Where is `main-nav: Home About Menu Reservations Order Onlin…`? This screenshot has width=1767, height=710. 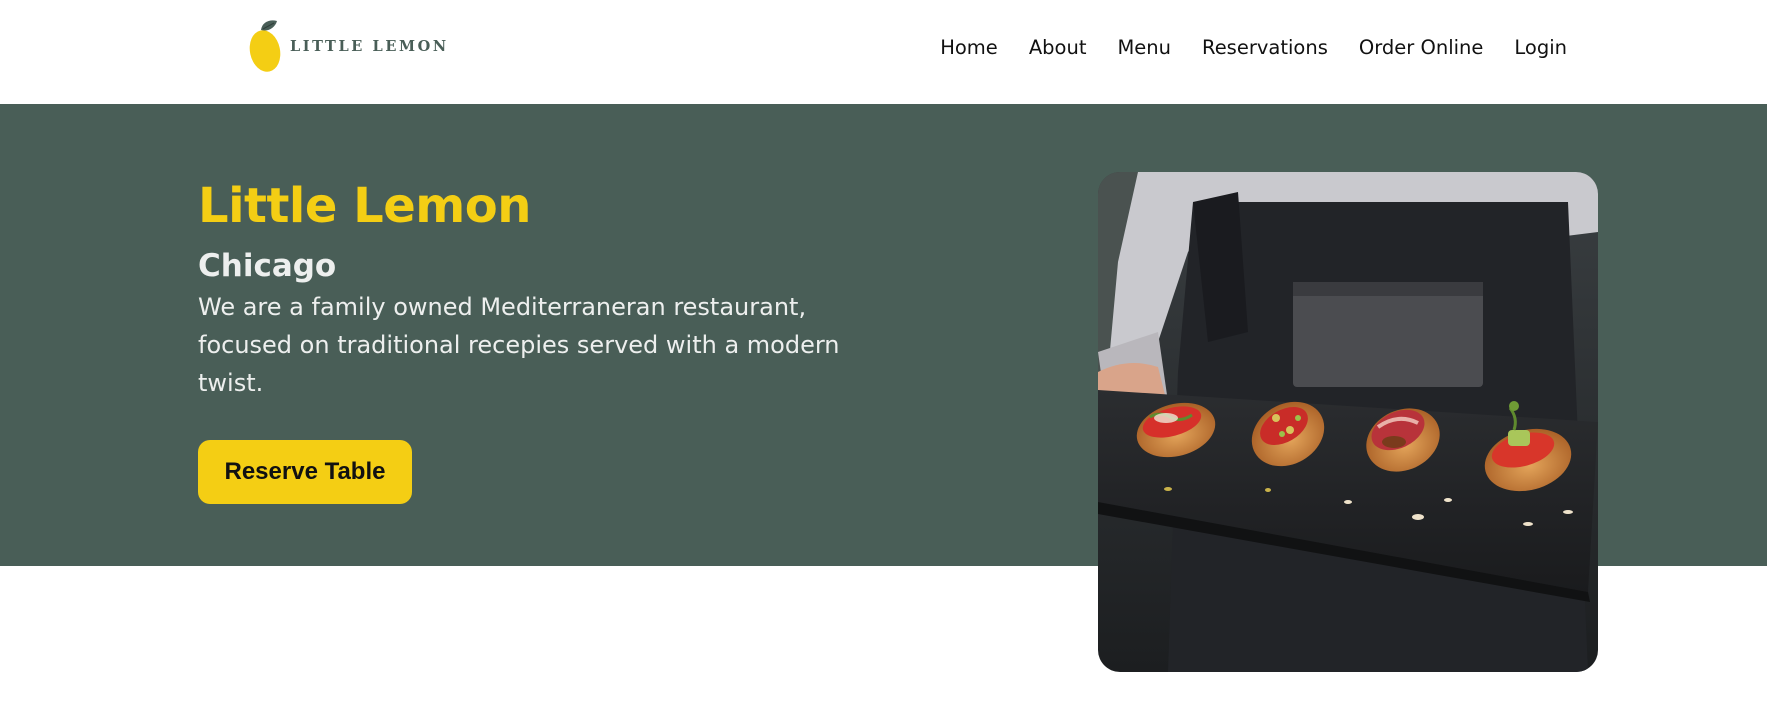
main-nav: Home About Menu Reservations Order Onlin… is located at coordinates (1238, 47).